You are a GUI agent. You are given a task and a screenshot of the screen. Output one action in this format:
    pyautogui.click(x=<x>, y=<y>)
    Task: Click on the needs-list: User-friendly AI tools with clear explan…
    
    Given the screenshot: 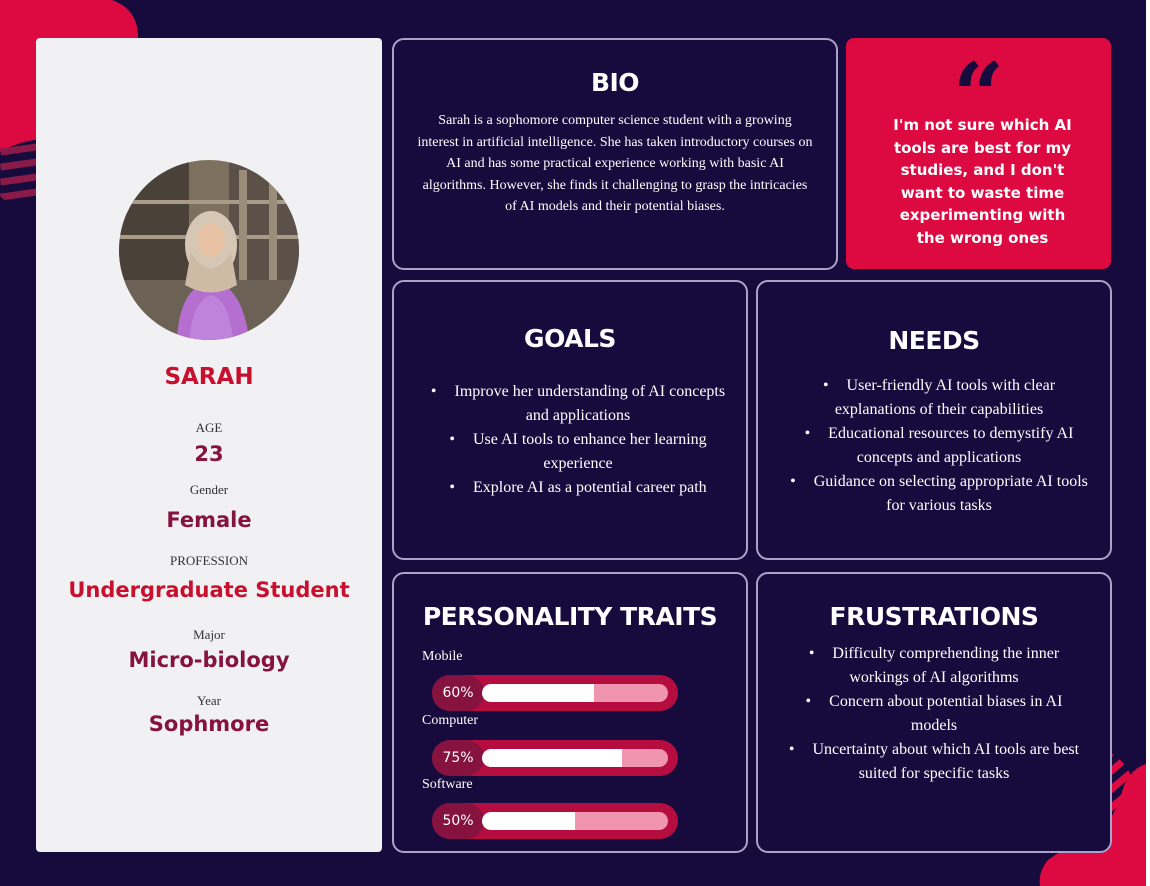 What is the action you would take?
    pyautogui.click(x=939, y=446)
    